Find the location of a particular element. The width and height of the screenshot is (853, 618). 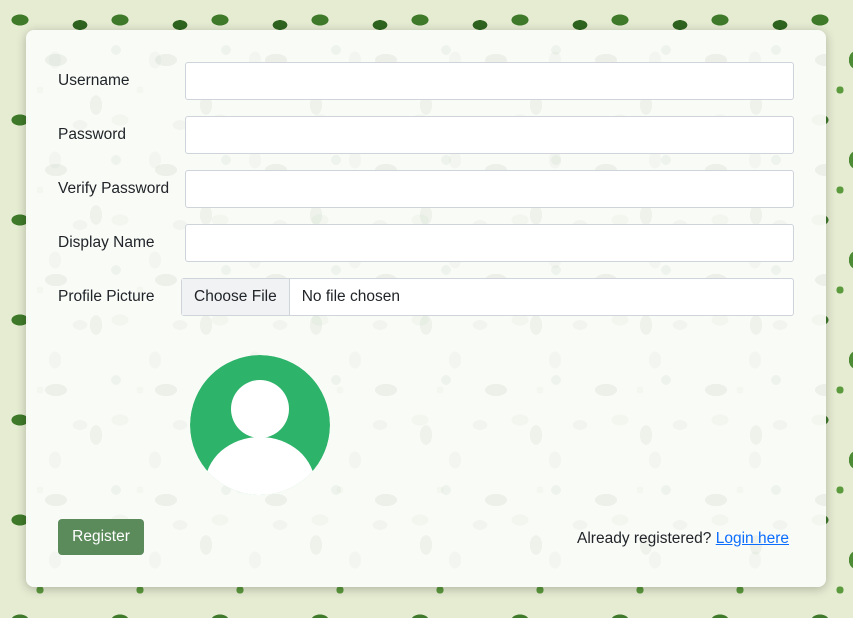

display-name-input is located at coordinates (489, 243).